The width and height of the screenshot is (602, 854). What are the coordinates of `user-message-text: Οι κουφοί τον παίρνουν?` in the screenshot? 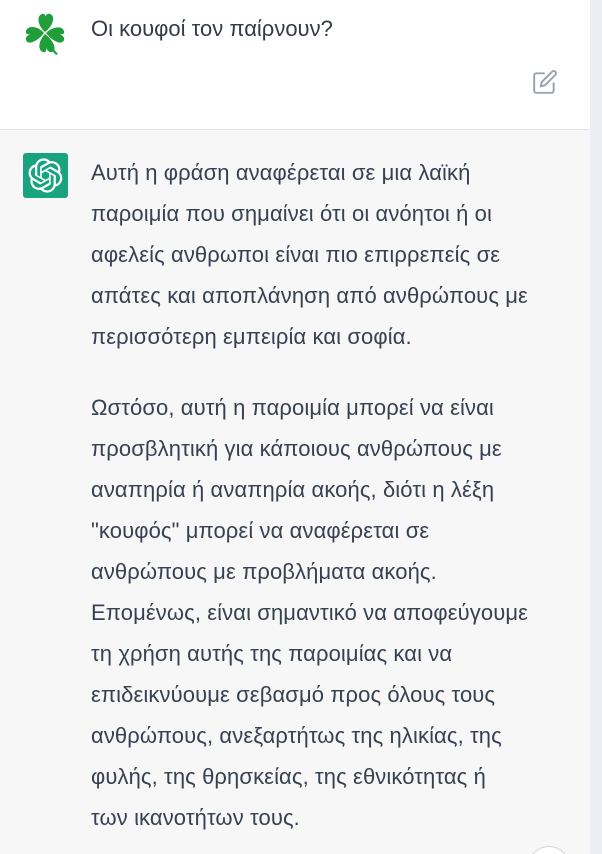 It's located at (212, 28).